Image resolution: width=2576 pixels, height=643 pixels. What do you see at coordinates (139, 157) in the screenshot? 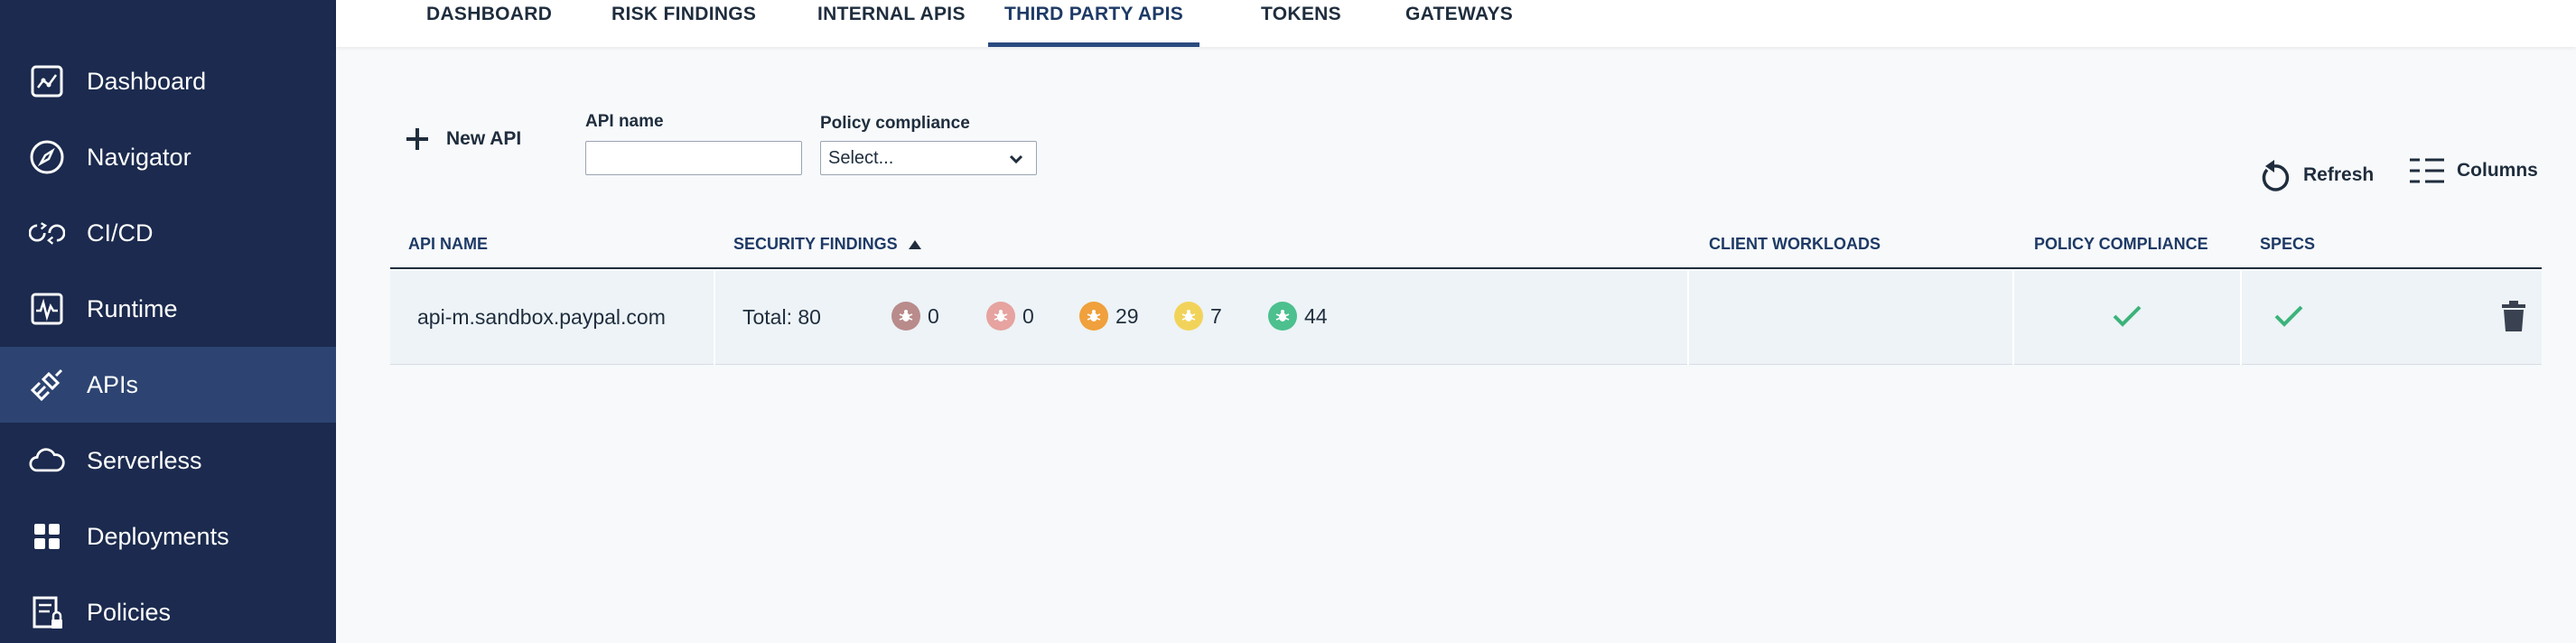
I see `sidebar-item-label: Navigator` at bounding box center [139, 157].